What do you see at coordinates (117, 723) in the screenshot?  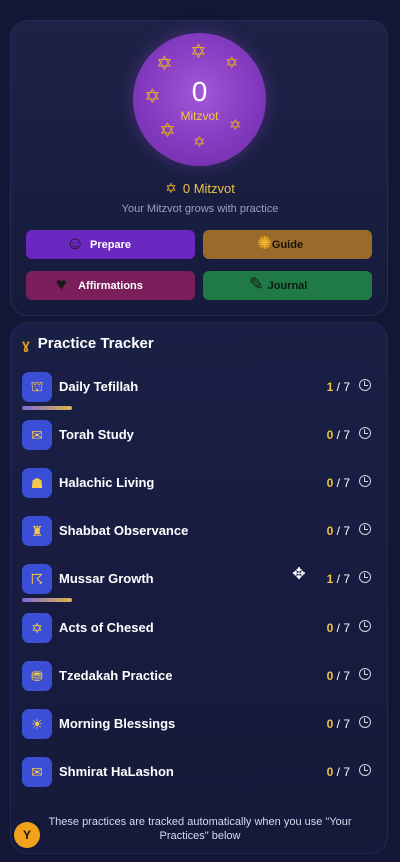 I see `practice-name: Morning Blessings` at bounding box center [117, 723].